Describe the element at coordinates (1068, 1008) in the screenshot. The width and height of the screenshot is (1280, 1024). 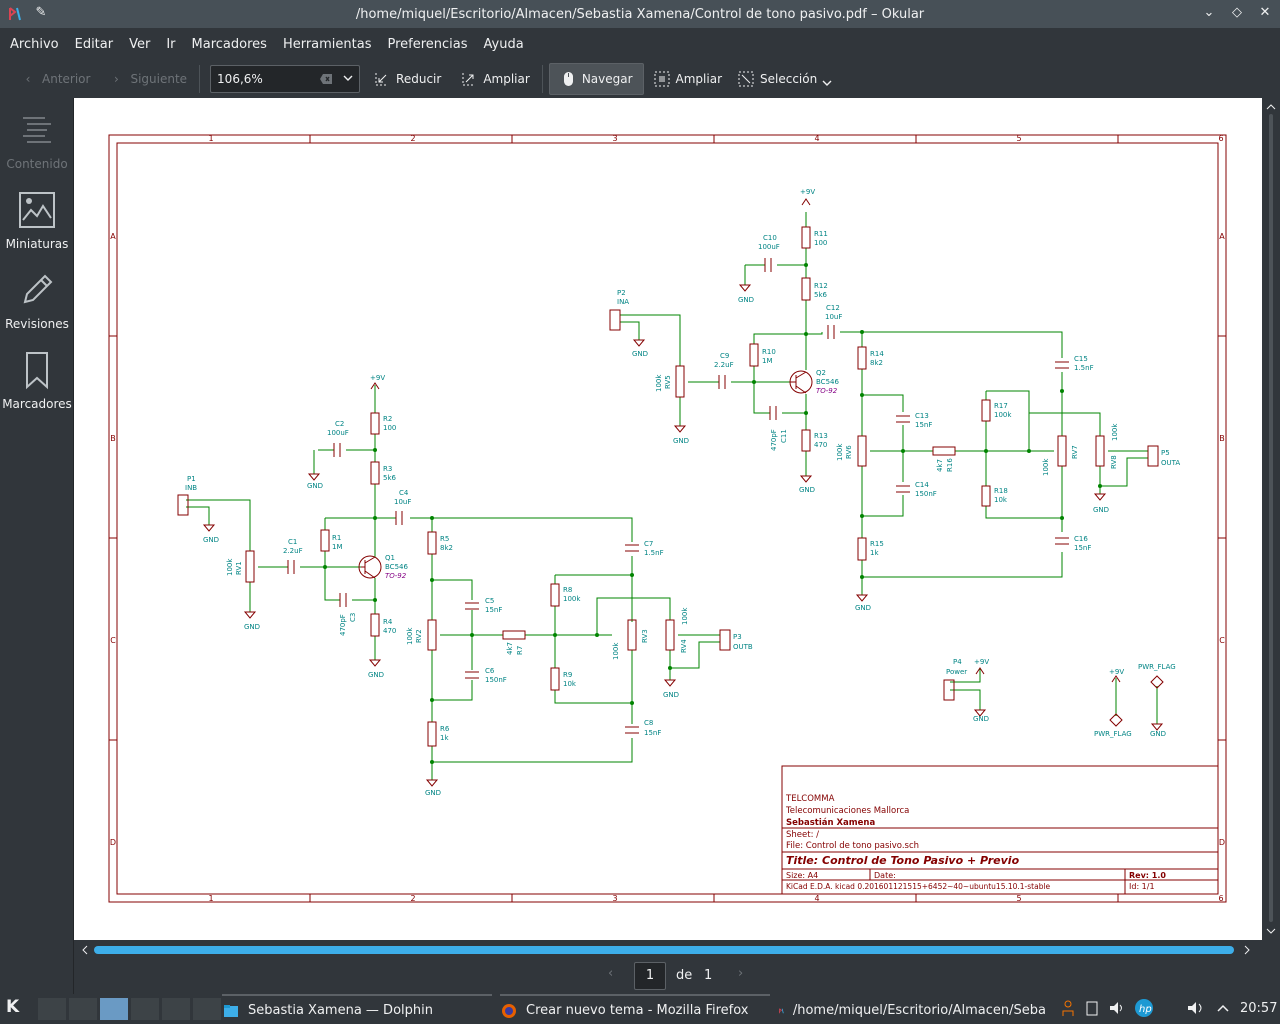
I see `user-icon` at that location.